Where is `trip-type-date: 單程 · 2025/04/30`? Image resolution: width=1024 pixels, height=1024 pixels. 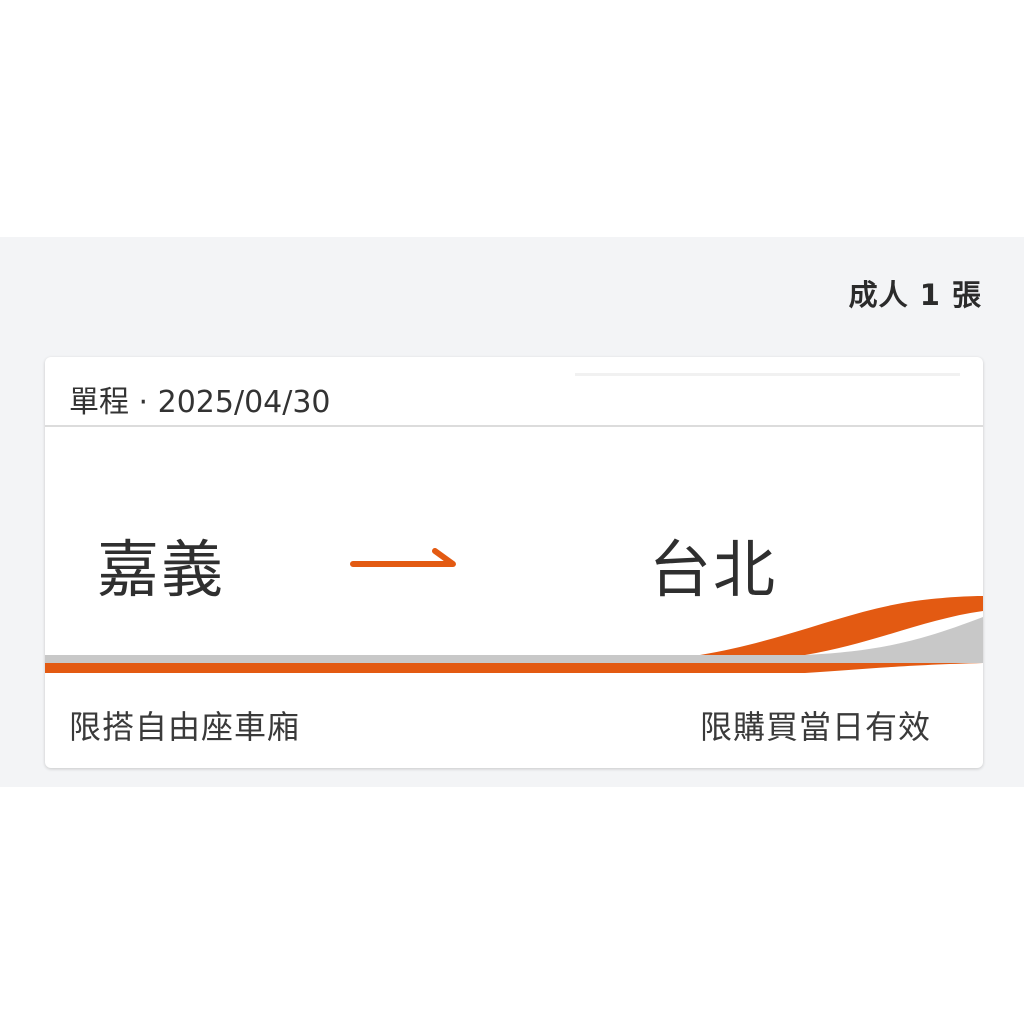
trip-type-date: 單程 · 2025/04/30 is located at coordinates (200, 402).